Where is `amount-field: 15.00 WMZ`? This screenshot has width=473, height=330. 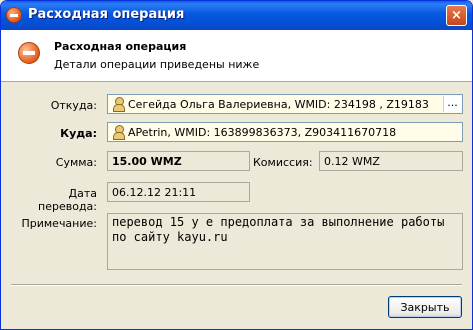
amount-field: 15.00 WMZ is located at coordinates (178, 161).